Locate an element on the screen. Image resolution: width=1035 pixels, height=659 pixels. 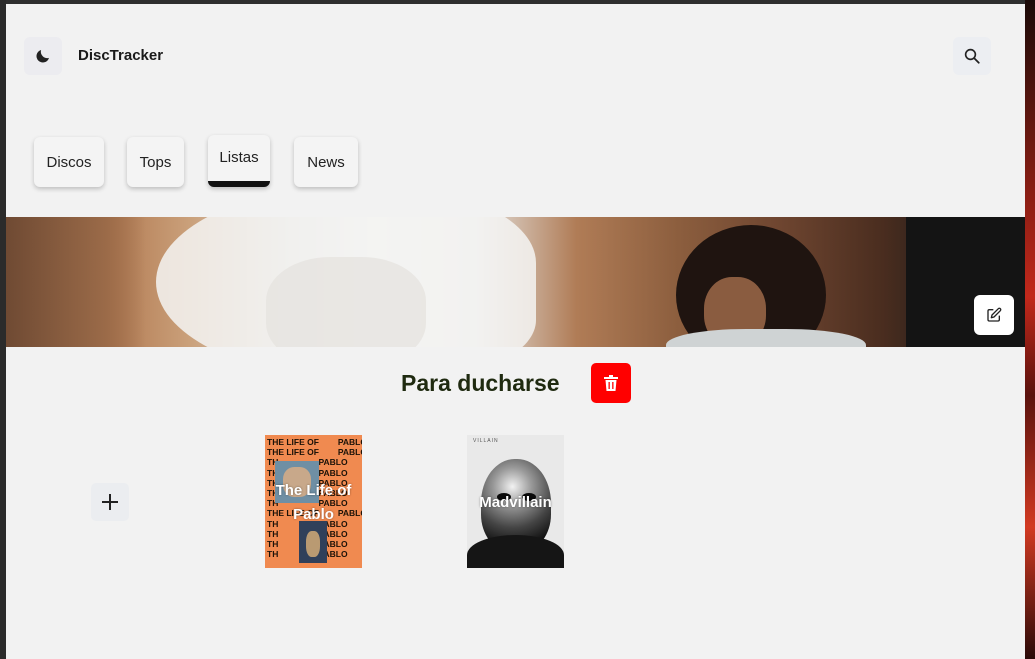
trash-icon is located at coordinates (611, 383).